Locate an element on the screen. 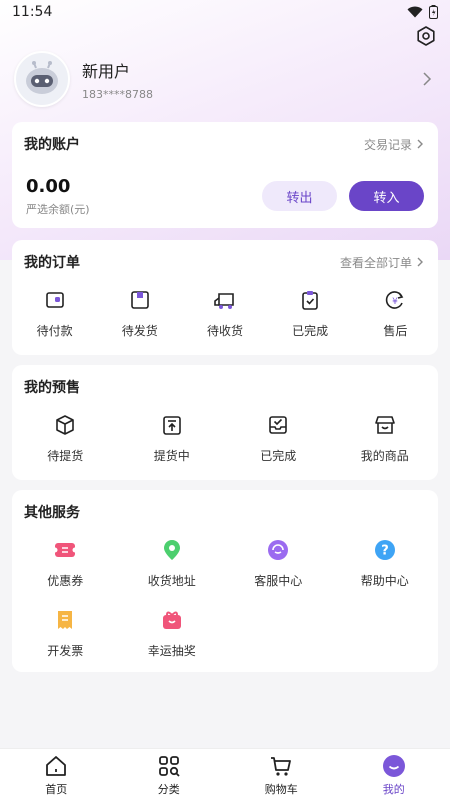  tab-cart: 购物车 is located at coordinates (281, 774).